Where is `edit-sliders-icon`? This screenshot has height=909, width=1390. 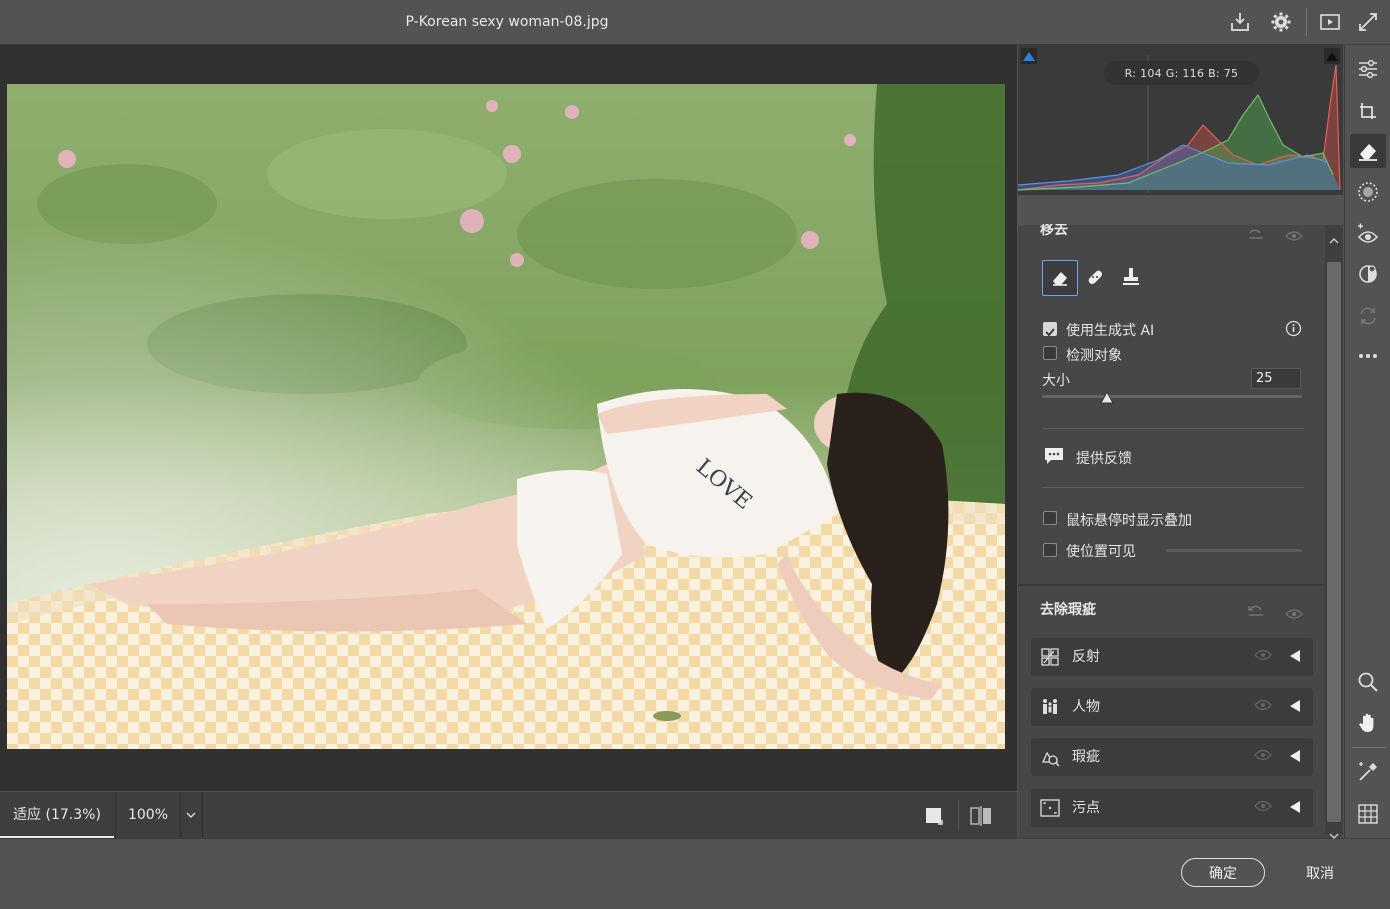 edit-sliders-icon is located at coordinates (1368, 69).